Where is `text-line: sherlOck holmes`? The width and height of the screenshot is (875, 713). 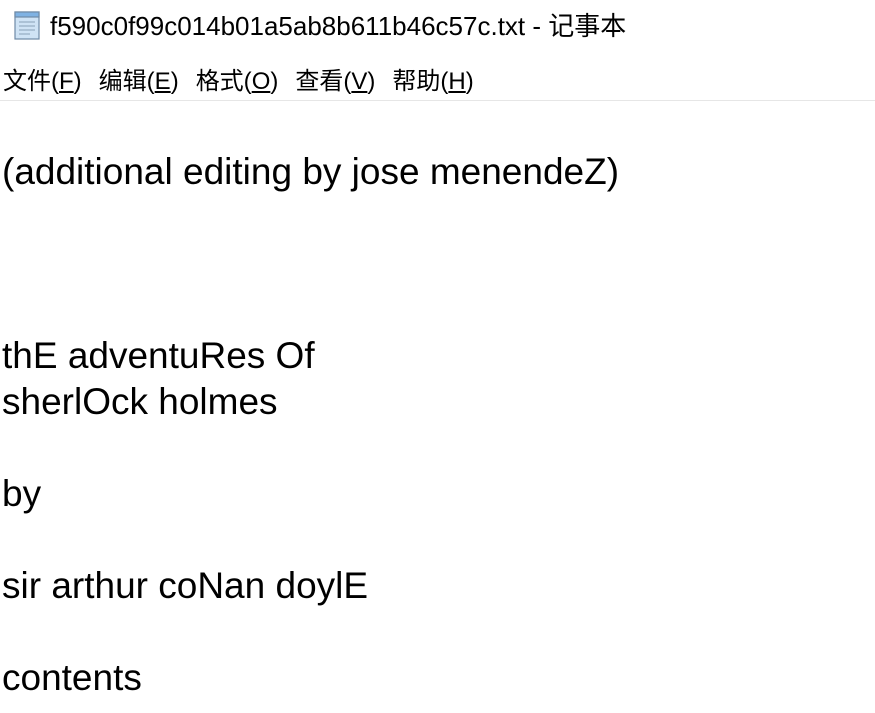
text-line: sherlOck holmes is located at coordinates (140, 401).